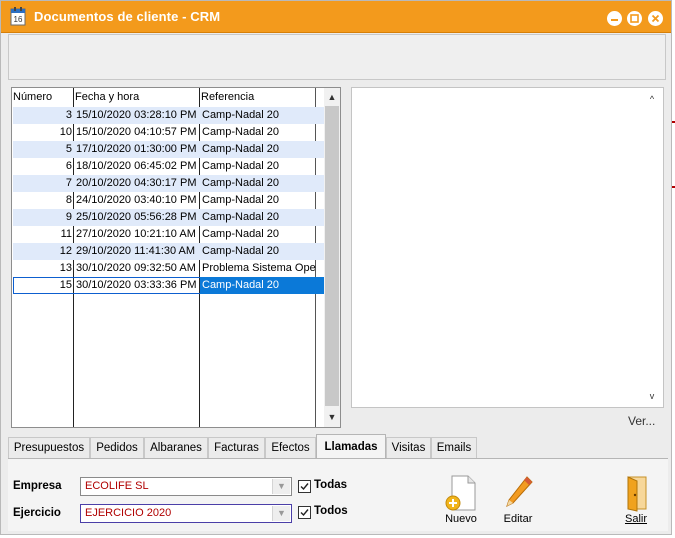  What do you see at coordinates (330, 485) in the screenshot?
I see `todas-label: Todas` at bounding box center [330, 485].